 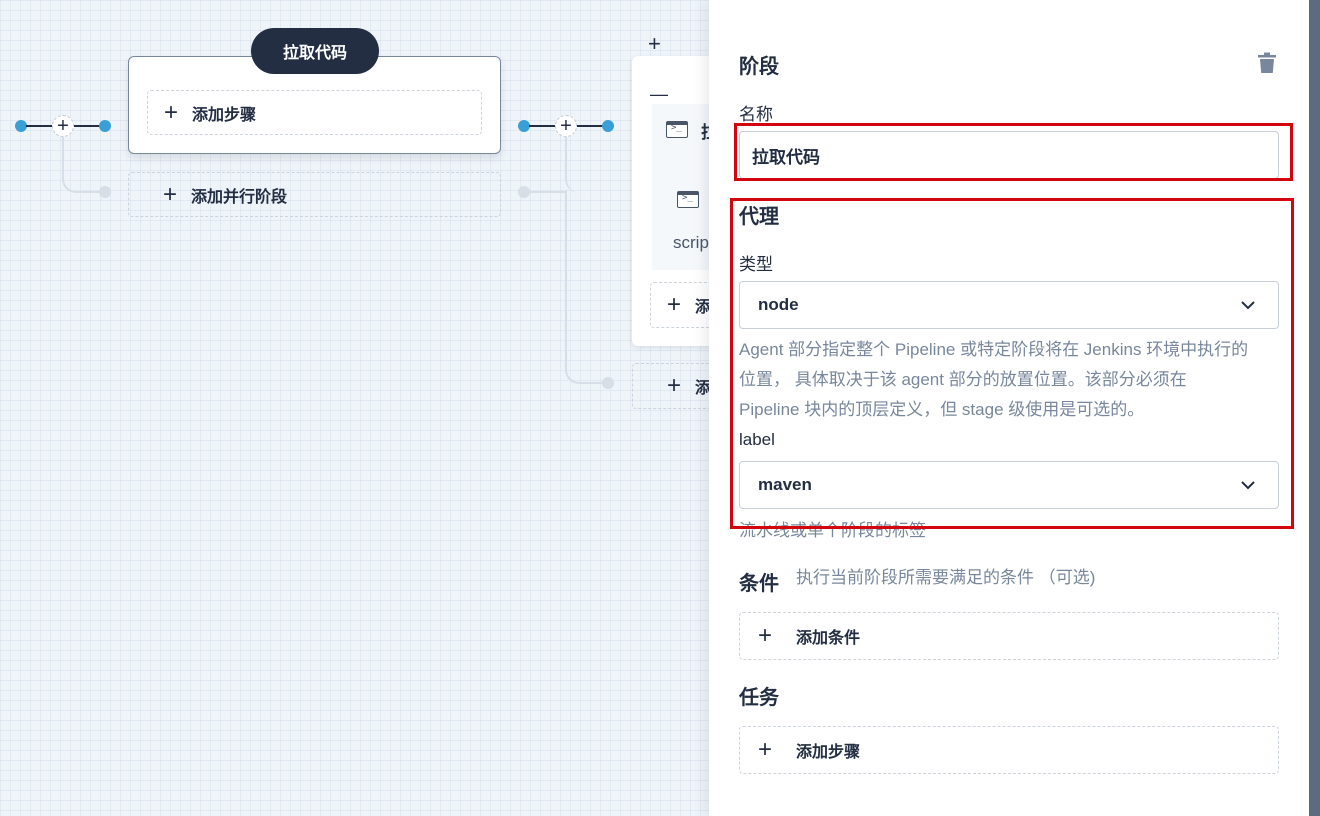 What do you see at coordinates (946, 577) in the screenshot?
I see `condition-hint: 执行当前阶段所需要满足的条件 （可选)` at bounding box center [946, 577].